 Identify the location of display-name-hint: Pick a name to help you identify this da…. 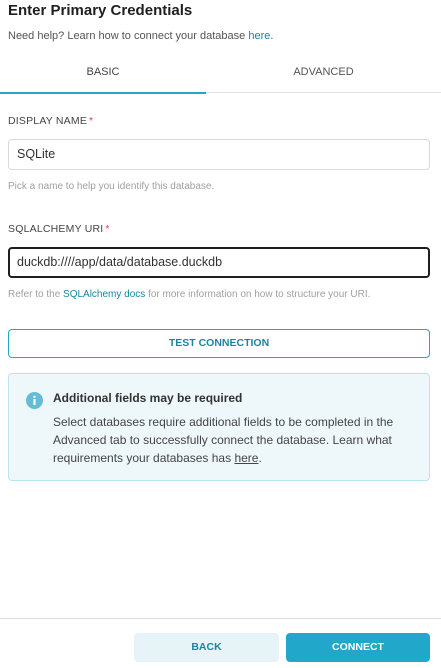
(111, 186).